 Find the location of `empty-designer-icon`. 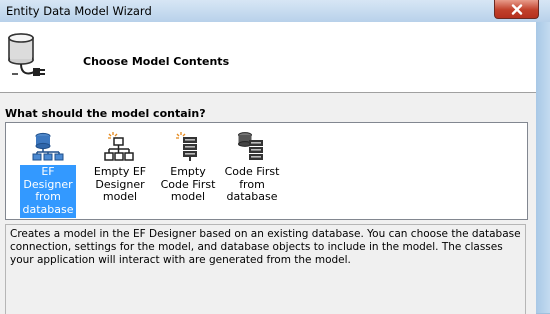

empty-designer-icon is located at coordinates (119, 146).